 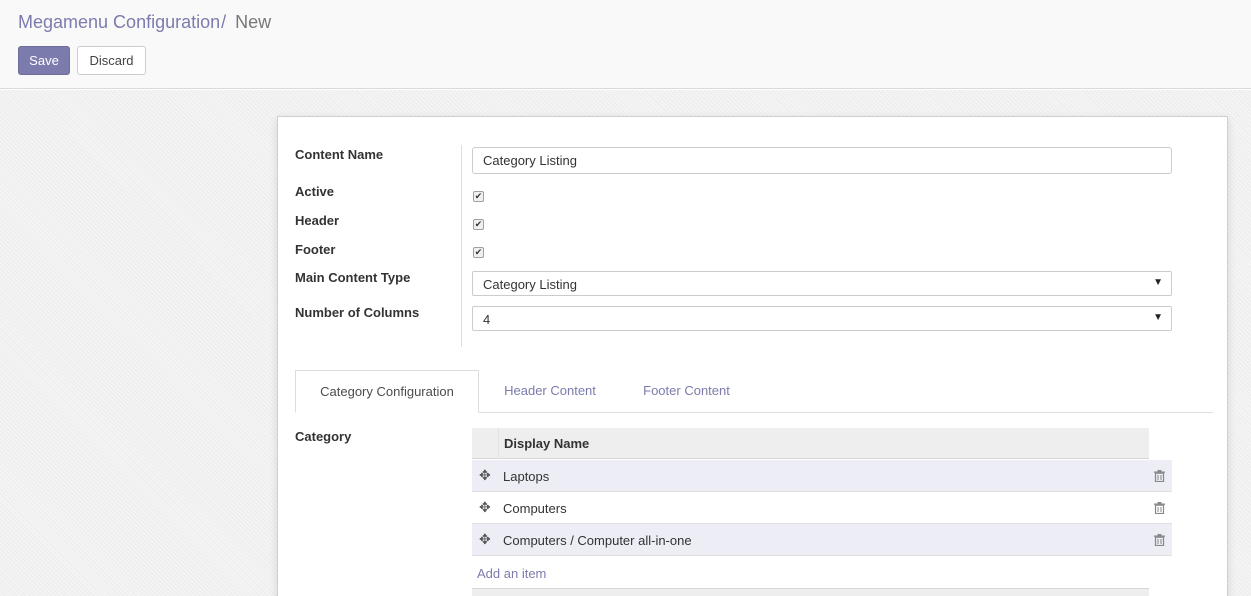 What do you see at coordinates (111, 60) in the screenshot?
I see `discard-button: Discard` at bounding box center [111, 60].